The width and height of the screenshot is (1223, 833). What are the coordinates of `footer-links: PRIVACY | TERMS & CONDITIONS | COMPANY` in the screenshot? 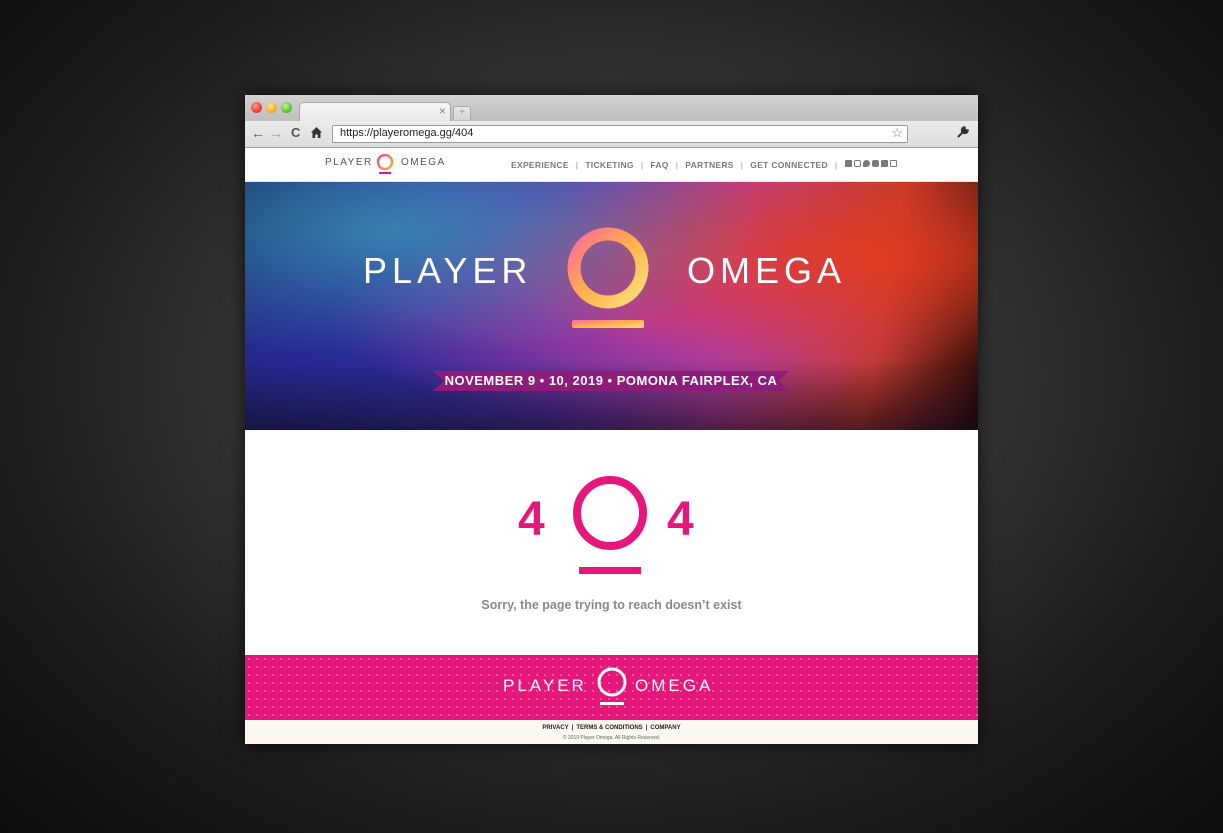 It's located at (611, 728).